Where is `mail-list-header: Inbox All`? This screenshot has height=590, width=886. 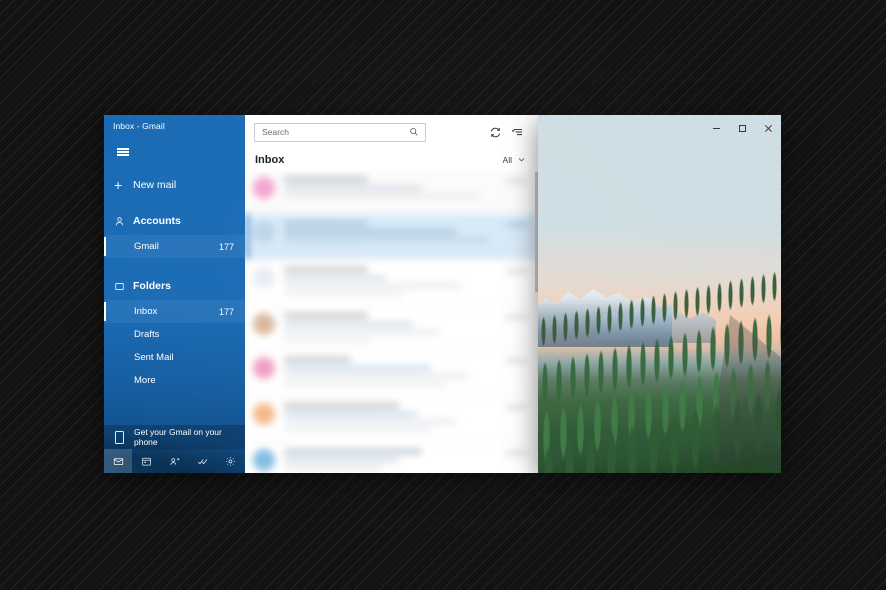 mail-list-header: Inbox All is located at coordinates (391, 159).